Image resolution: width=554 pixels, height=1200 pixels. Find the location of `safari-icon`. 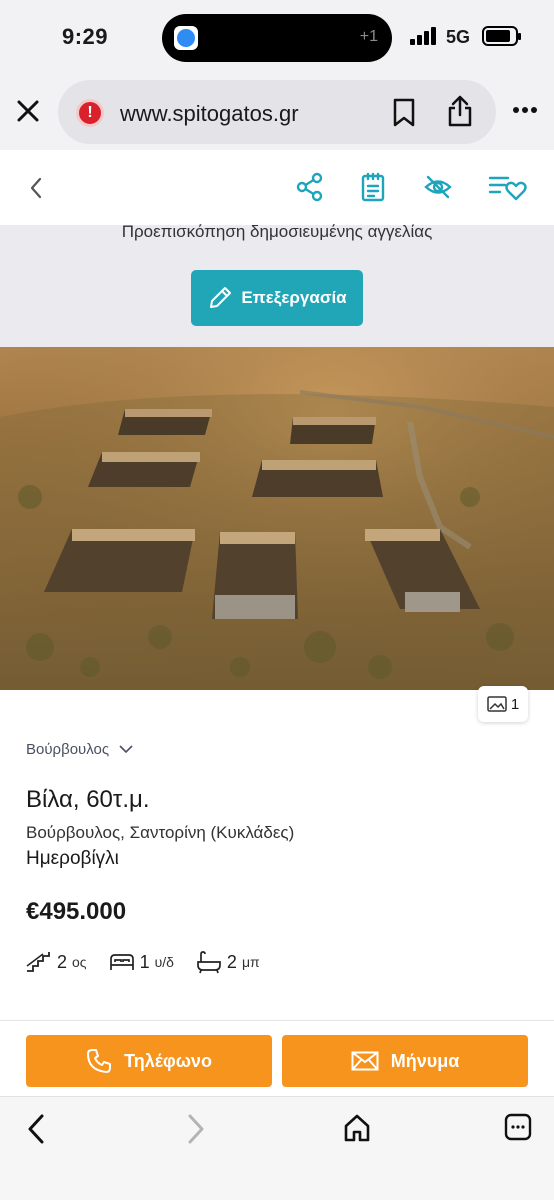

safari-icon is located at coordinates (186, 38).